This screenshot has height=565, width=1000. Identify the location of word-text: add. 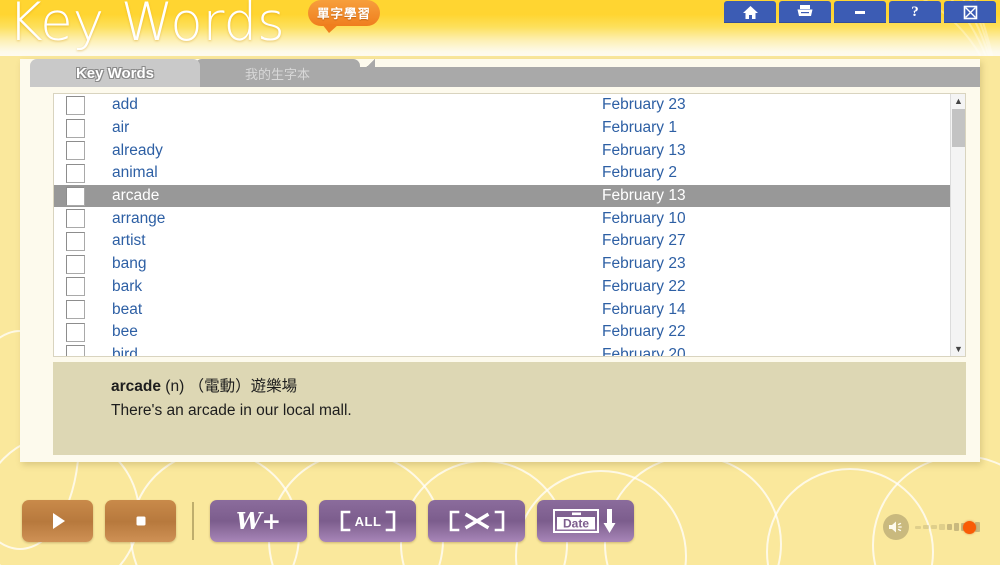
(125, 105).